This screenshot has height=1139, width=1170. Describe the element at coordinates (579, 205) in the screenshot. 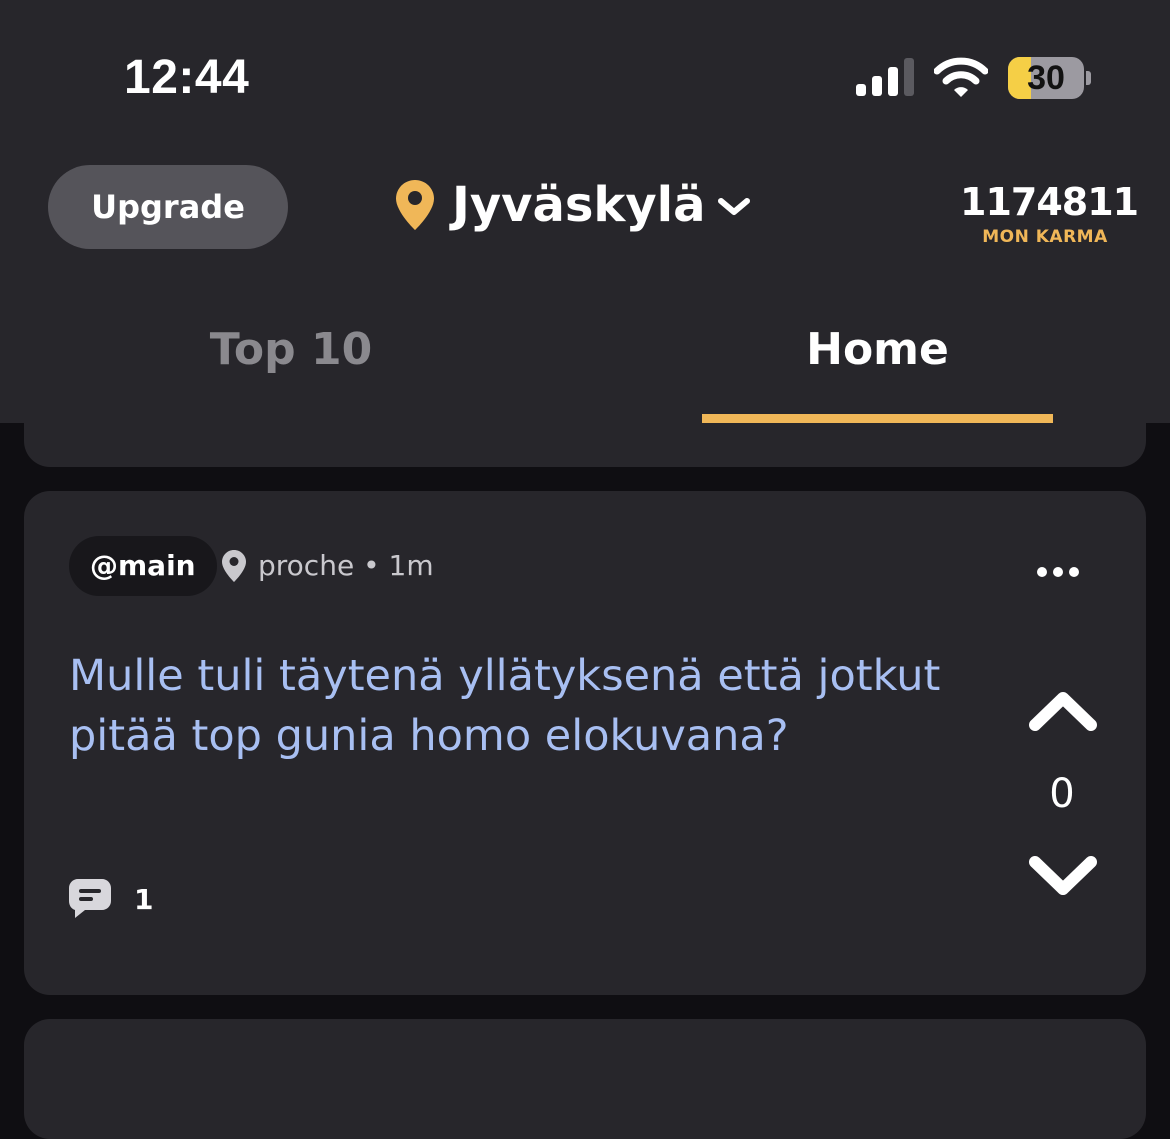

I see `location-name: Jyväskylä` at that location.